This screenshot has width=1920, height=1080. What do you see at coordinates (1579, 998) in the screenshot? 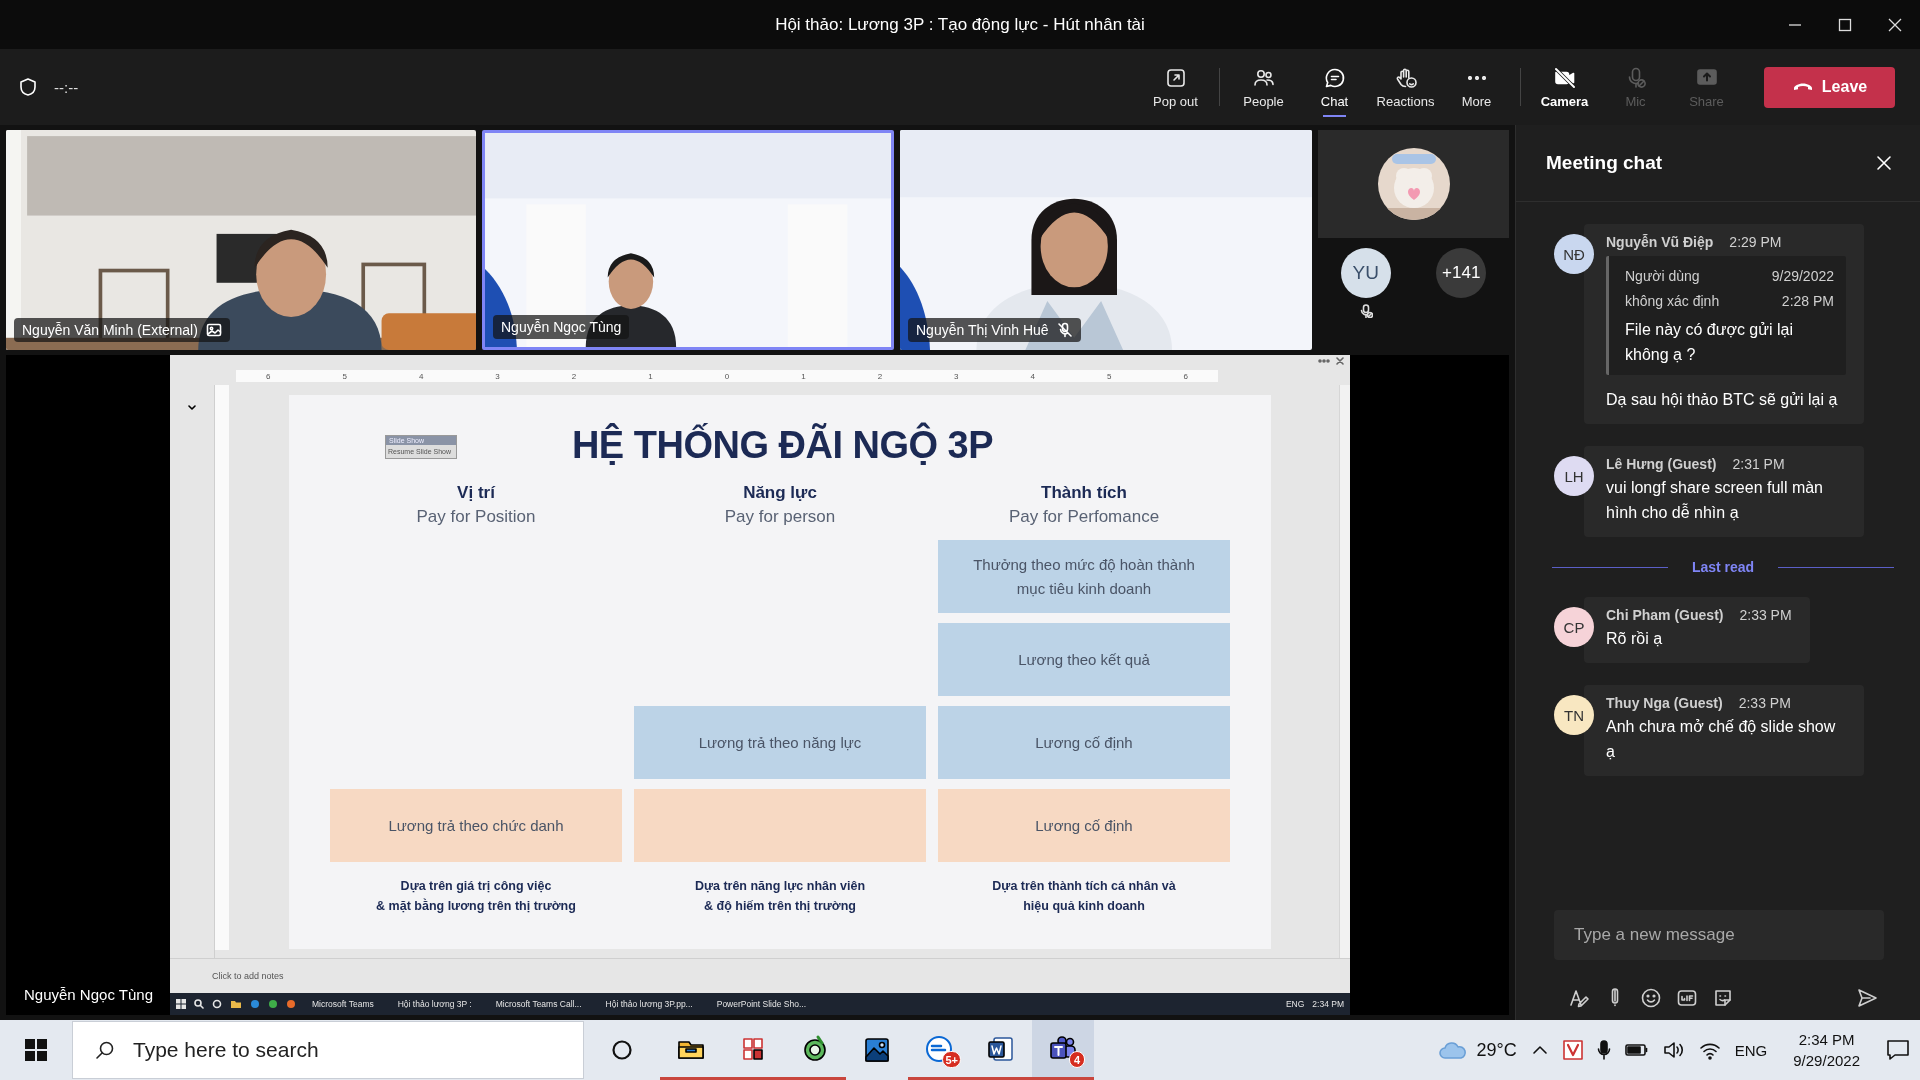
I see `format-icon` at bounding box center [1579, 998].